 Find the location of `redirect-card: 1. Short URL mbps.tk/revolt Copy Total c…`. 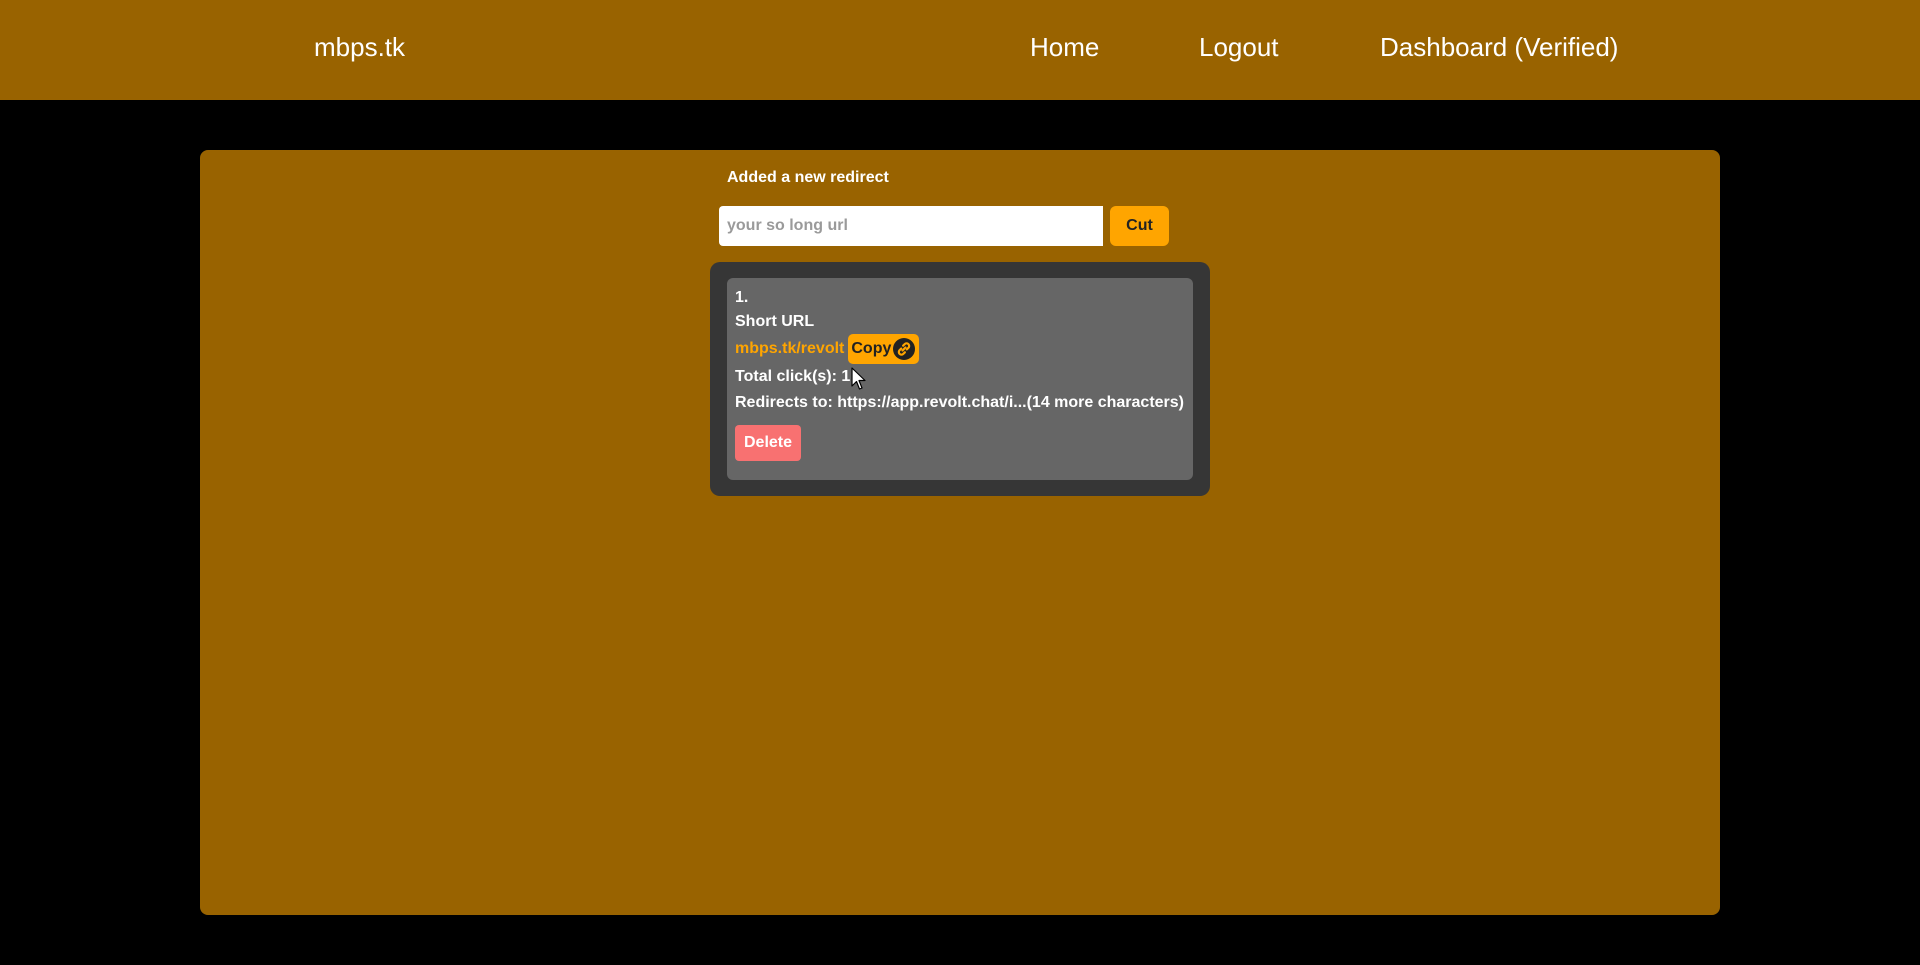

redirect-card: 1. Short URL mbps.tk/revolt Copy Total c… is located at coordinates (960, 379).